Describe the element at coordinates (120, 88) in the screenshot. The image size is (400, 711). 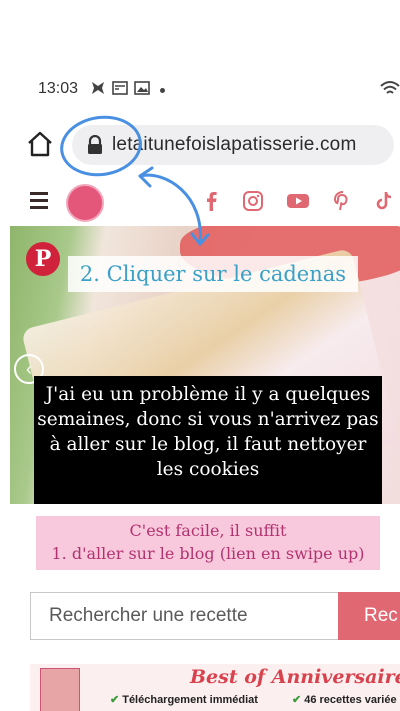
I see `news-icon` at that location.